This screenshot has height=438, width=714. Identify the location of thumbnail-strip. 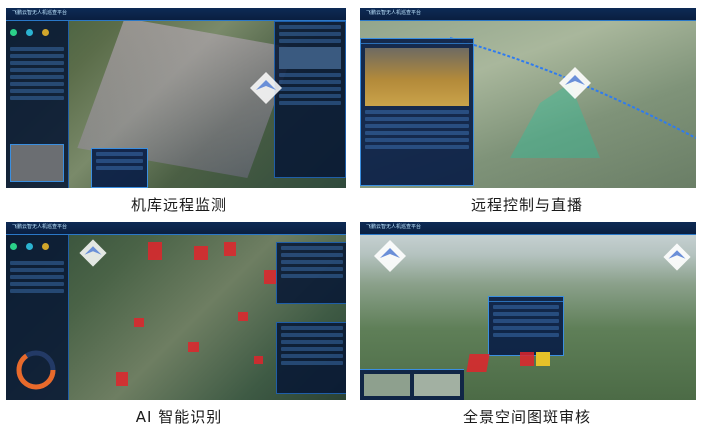
(412, 384).